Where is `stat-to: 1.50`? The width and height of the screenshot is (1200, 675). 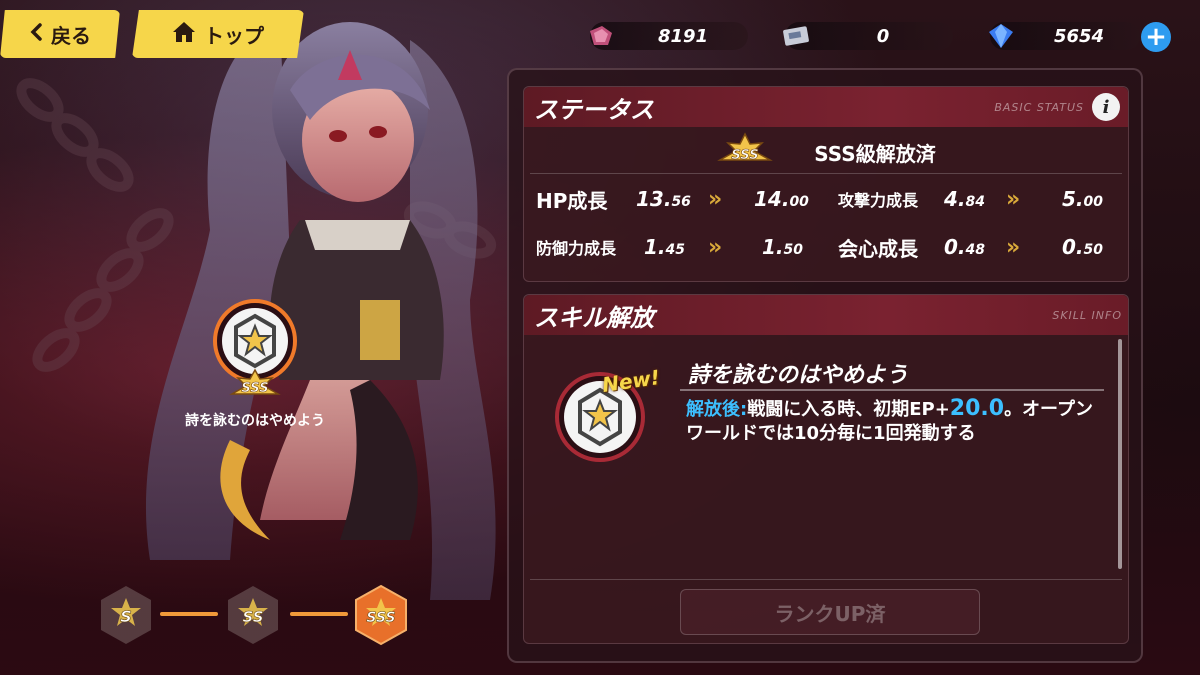 stat-to: 1.50 is located at coordinates (782, 247).